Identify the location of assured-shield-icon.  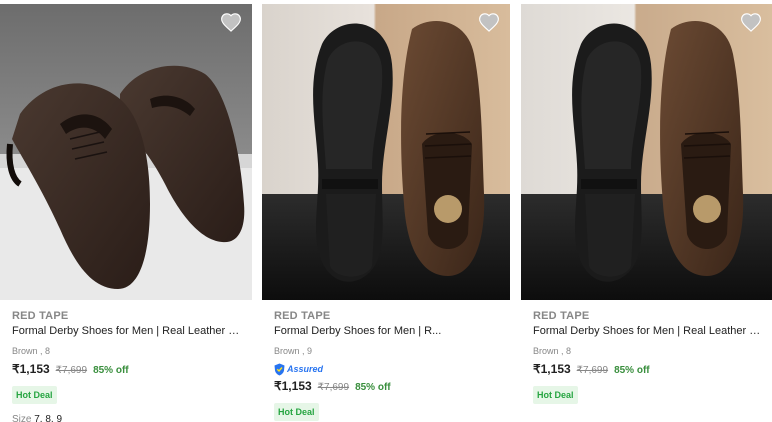
(279, 369).